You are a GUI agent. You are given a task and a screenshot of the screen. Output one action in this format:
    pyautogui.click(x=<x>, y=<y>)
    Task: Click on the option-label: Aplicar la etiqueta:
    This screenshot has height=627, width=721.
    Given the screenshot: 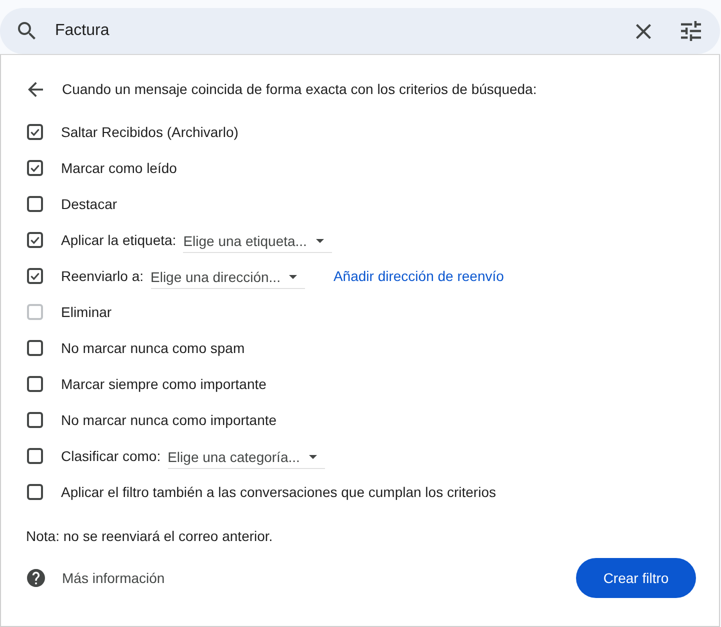 What is the action you would take?
    pyautogui.click(x=118, y=240)
    